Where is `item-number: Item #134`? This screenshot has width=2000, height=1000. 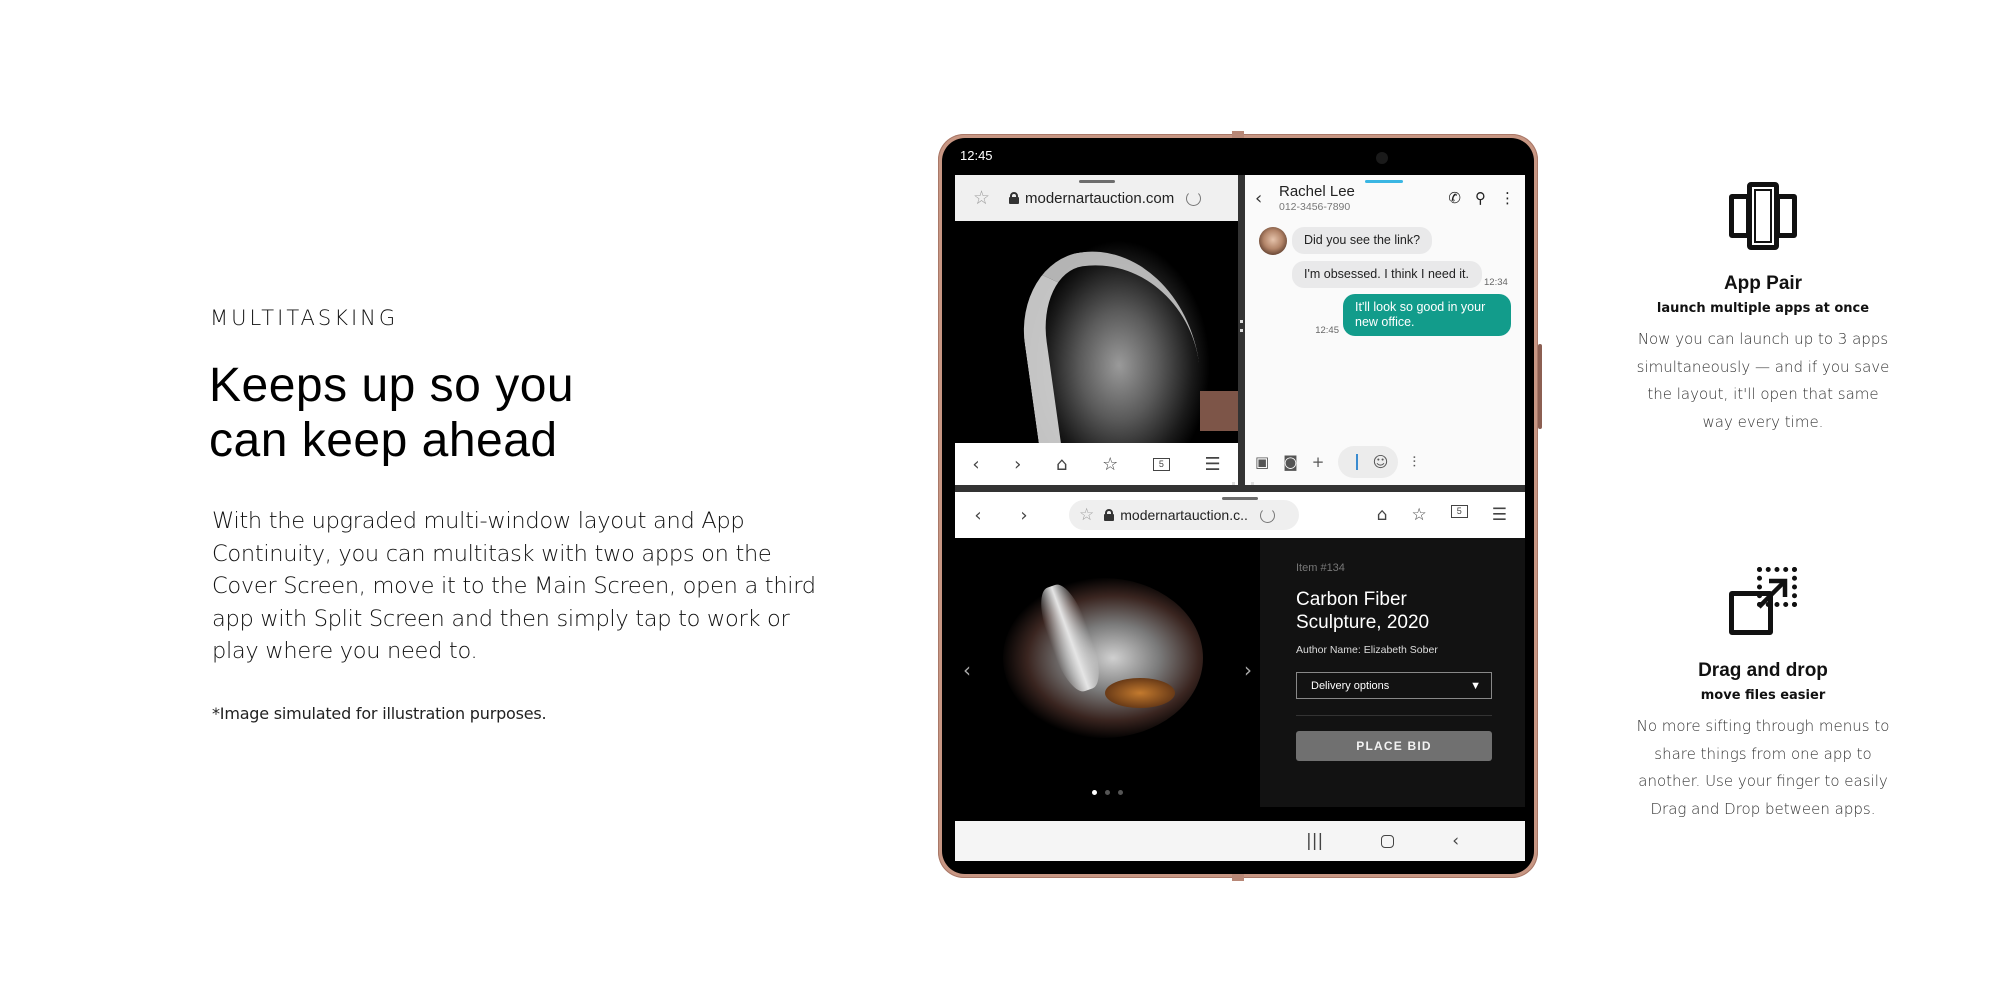
item-number: Item #134 is located at coordinates (1320, 568).